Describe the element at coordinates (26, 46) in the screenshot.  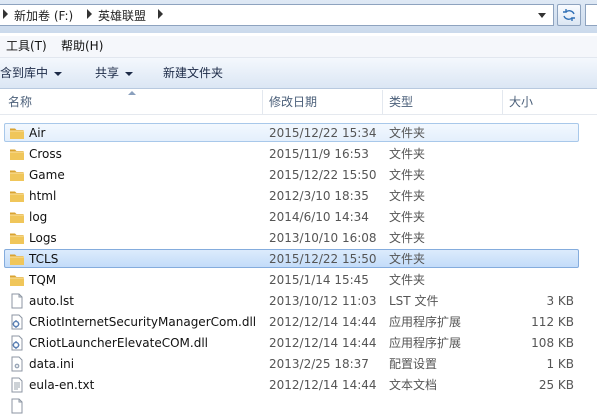
I see `menu-tools: 工具(T)` at that location.